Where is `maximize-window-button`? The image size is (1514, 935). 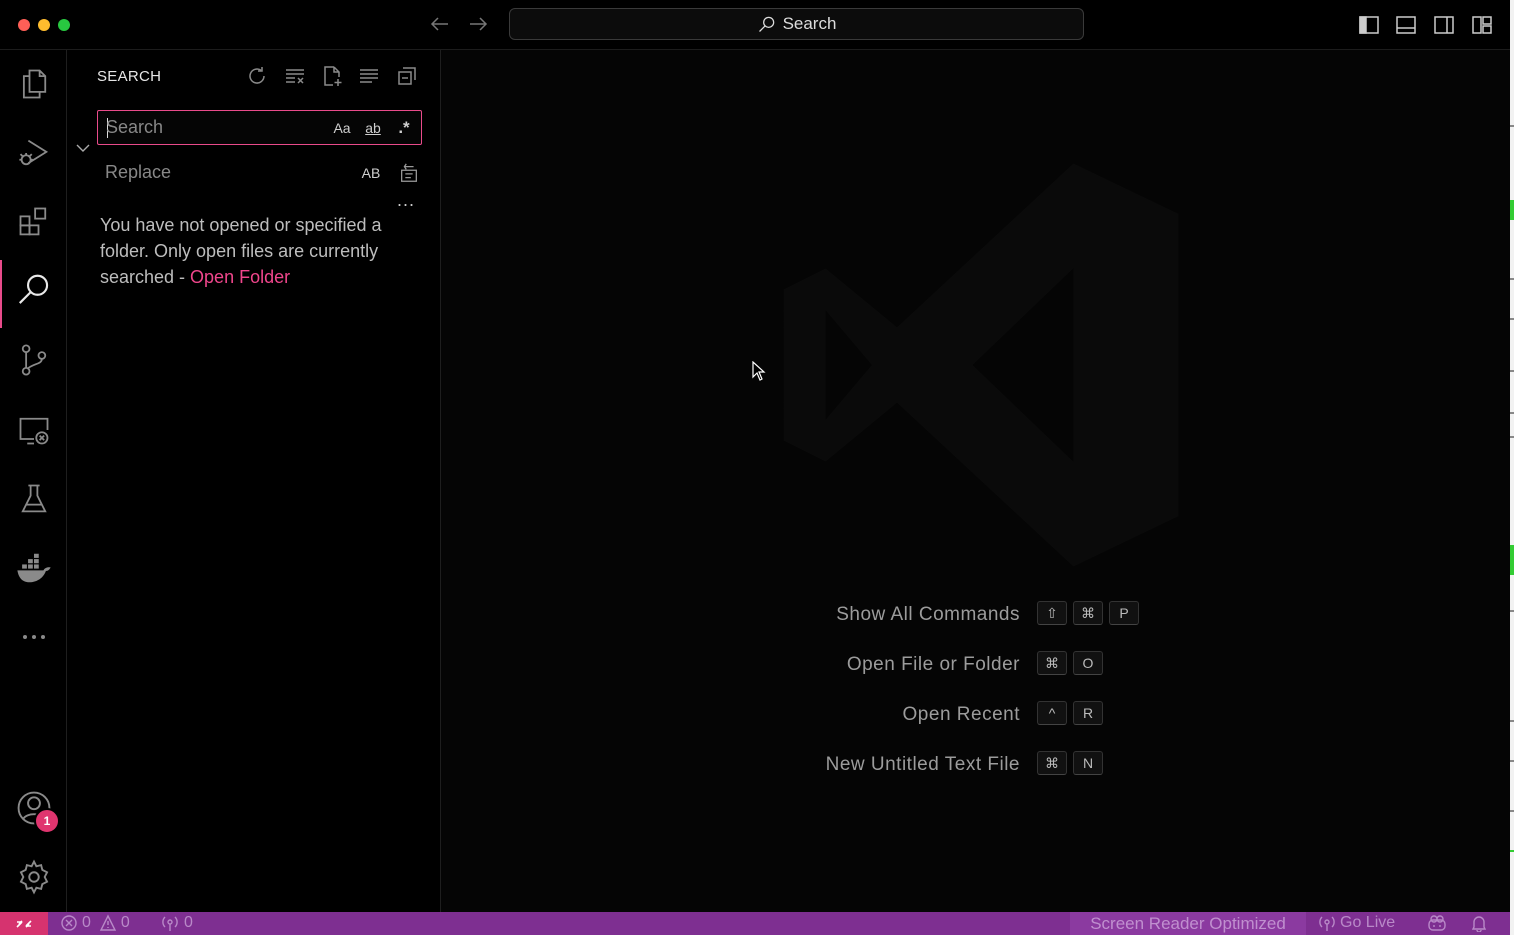 maximize-window-button is located at coordinates (64, 25).